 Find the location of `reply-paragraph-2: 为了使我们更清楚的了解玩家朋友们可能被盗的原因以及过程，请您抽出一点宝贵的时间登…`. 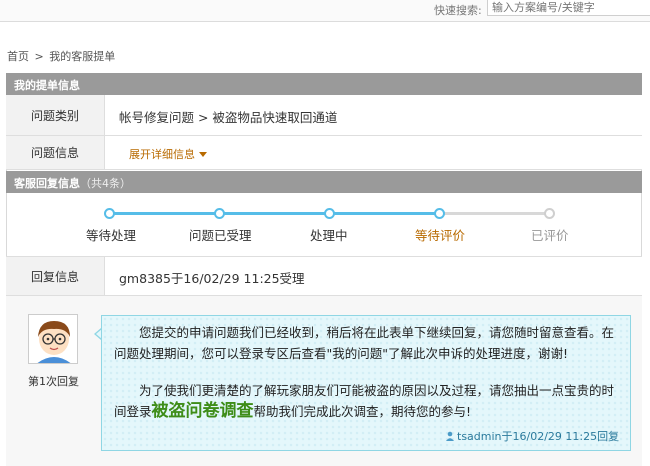

reply-paragraph-2: 为了使我们更清楚的了解玩家朋友们可能被盗的原因以及过程，请您抽出一点宝贵的时间登… is located at coordinates (367, 401).